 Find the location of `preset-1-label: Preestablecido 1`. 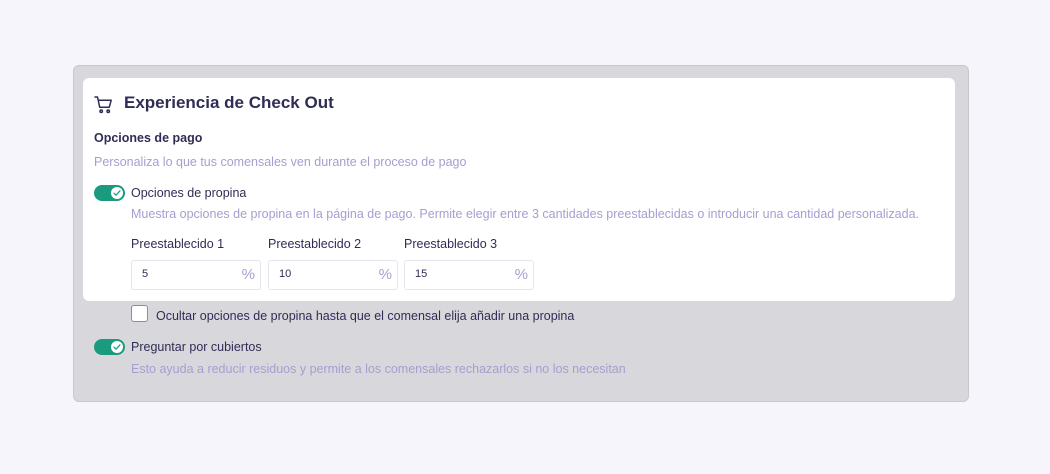

preset-1-label: Preestablecido 1 is located at coordinates (178, 244).